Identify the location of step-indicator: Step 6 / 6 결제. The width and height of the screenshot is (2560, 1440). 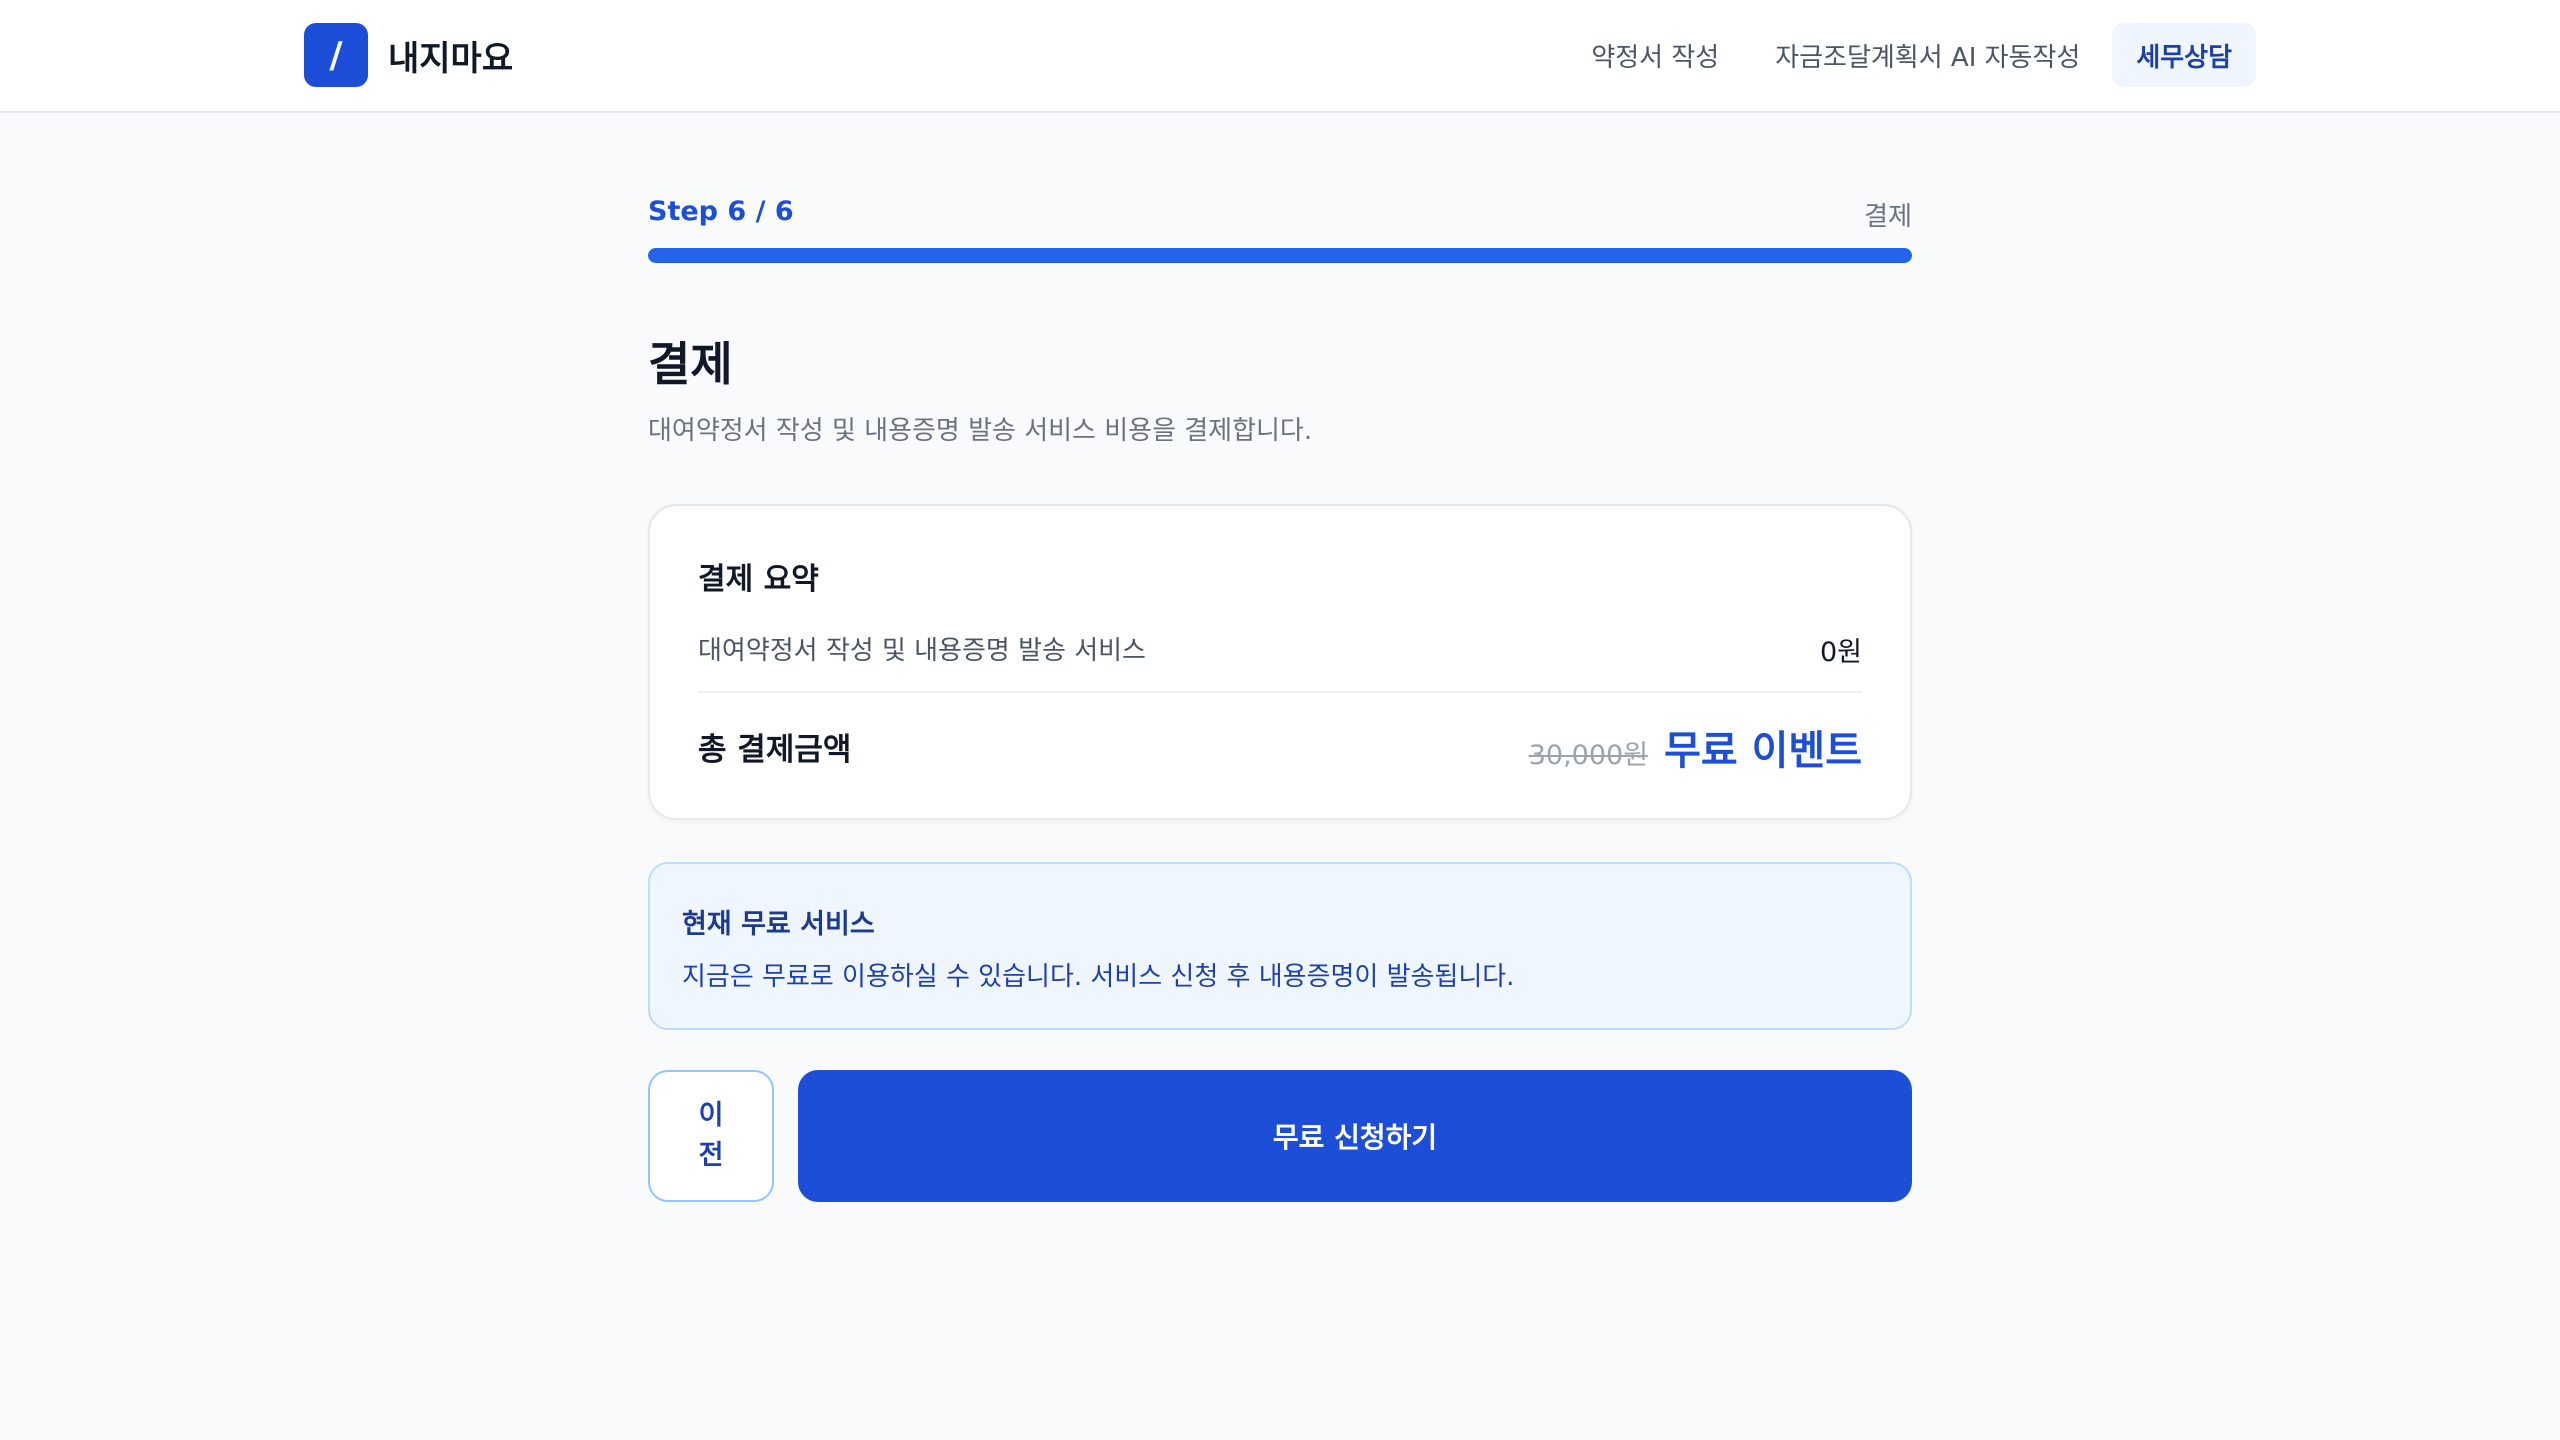
(1280, 214).